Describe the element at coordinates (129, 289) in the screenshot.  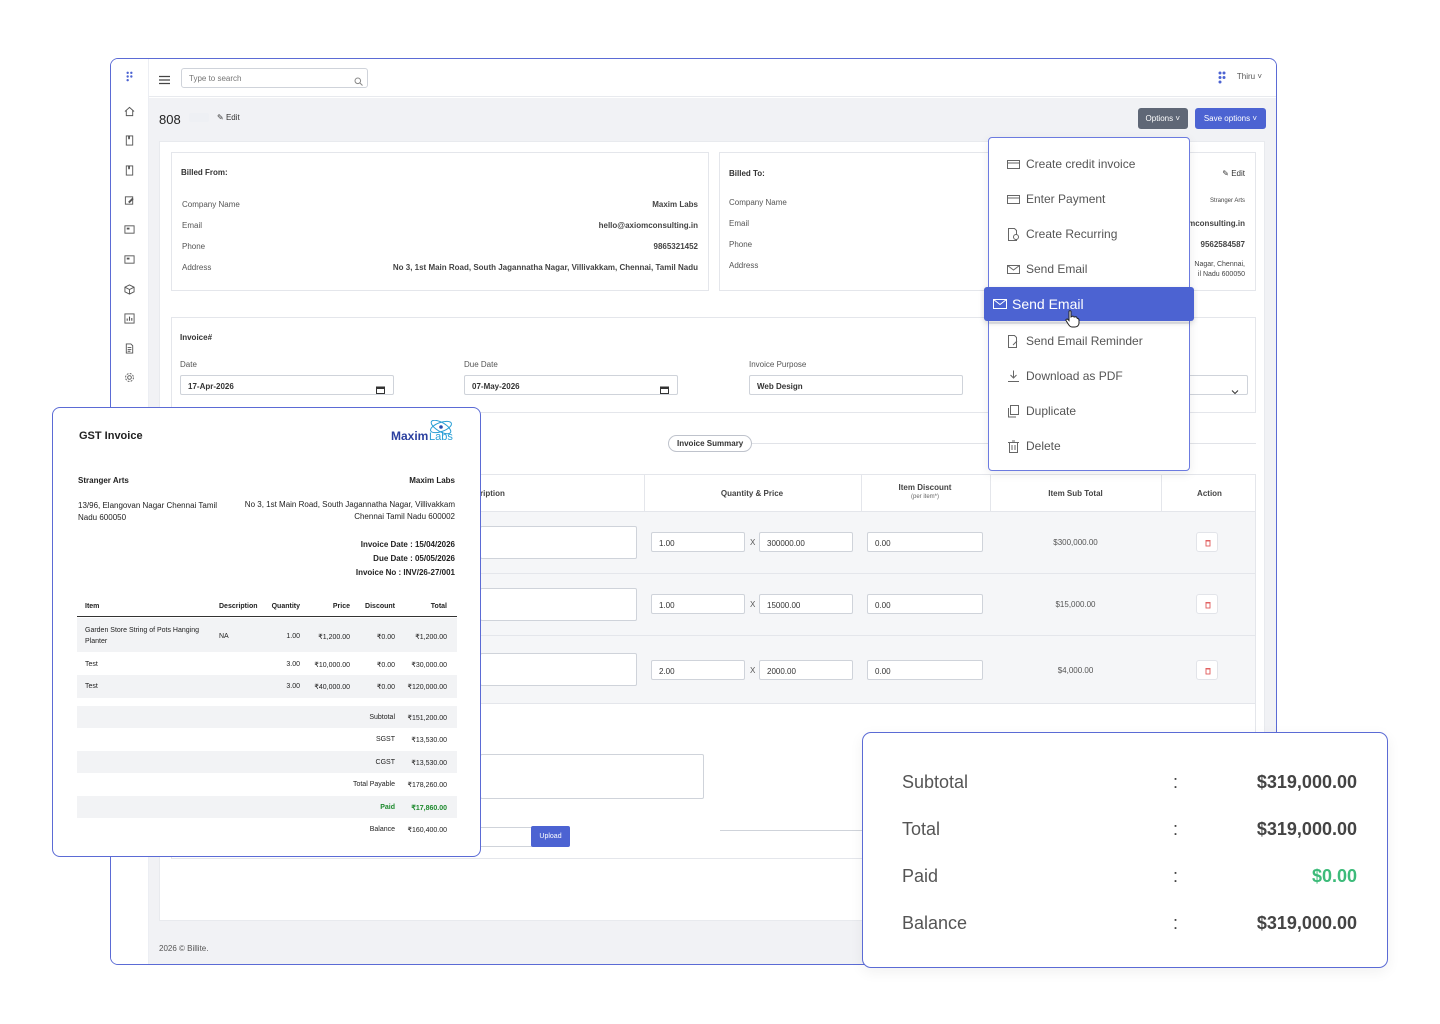
I see `box-icon` at that location.